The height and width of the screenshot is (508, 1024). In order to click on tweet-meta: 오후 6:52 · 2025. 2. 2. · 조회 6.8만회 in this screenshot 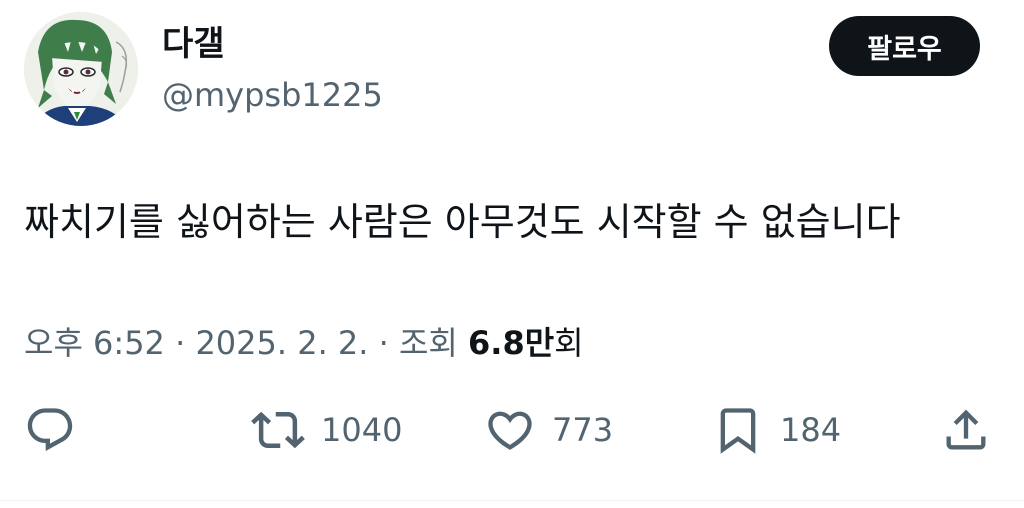, I will do `click(304, 343)`.